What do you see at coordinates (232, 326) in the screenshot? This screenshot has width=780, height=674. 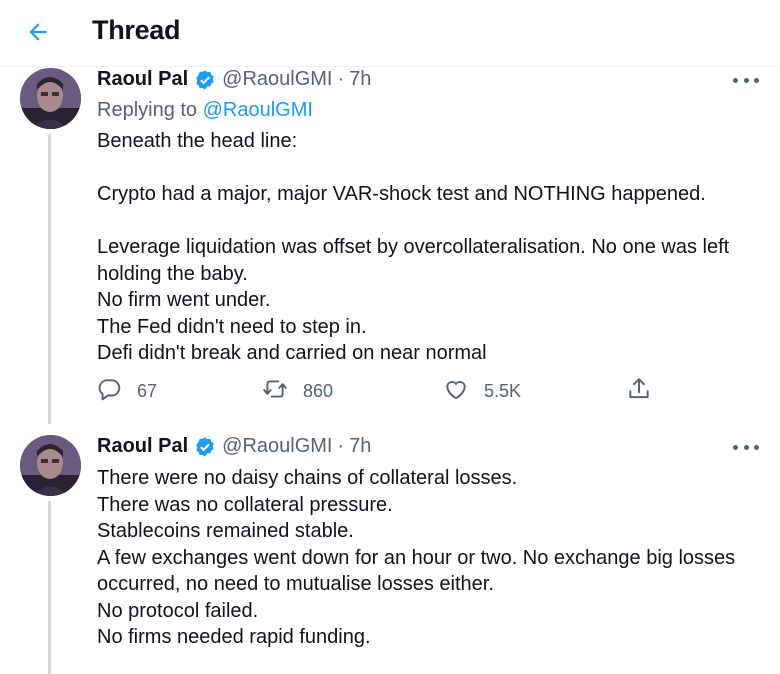 I see `tweet-text-line: The Fed didn't need to step in.` at bounding box center [232, 326].